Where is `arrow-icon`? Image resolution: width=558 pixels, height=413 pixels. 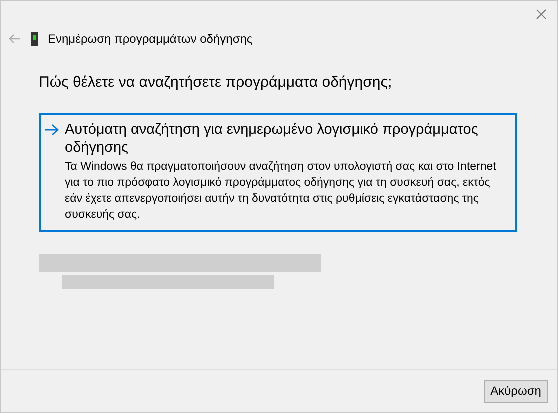 arrow-icon is located at coordinates (52, 130).